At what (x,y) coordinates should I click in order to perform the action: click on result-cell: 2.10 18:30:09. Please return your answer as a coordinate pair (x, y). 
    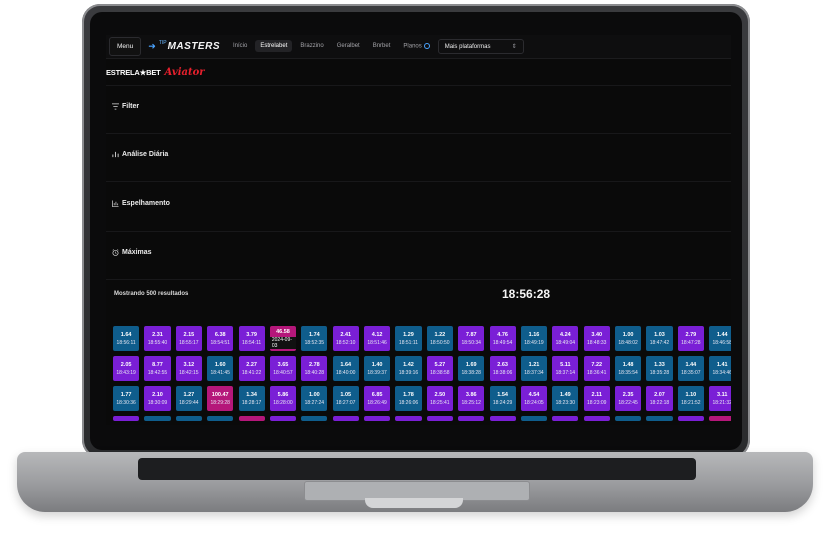
    Looking at the image, I should click on (157, 398).